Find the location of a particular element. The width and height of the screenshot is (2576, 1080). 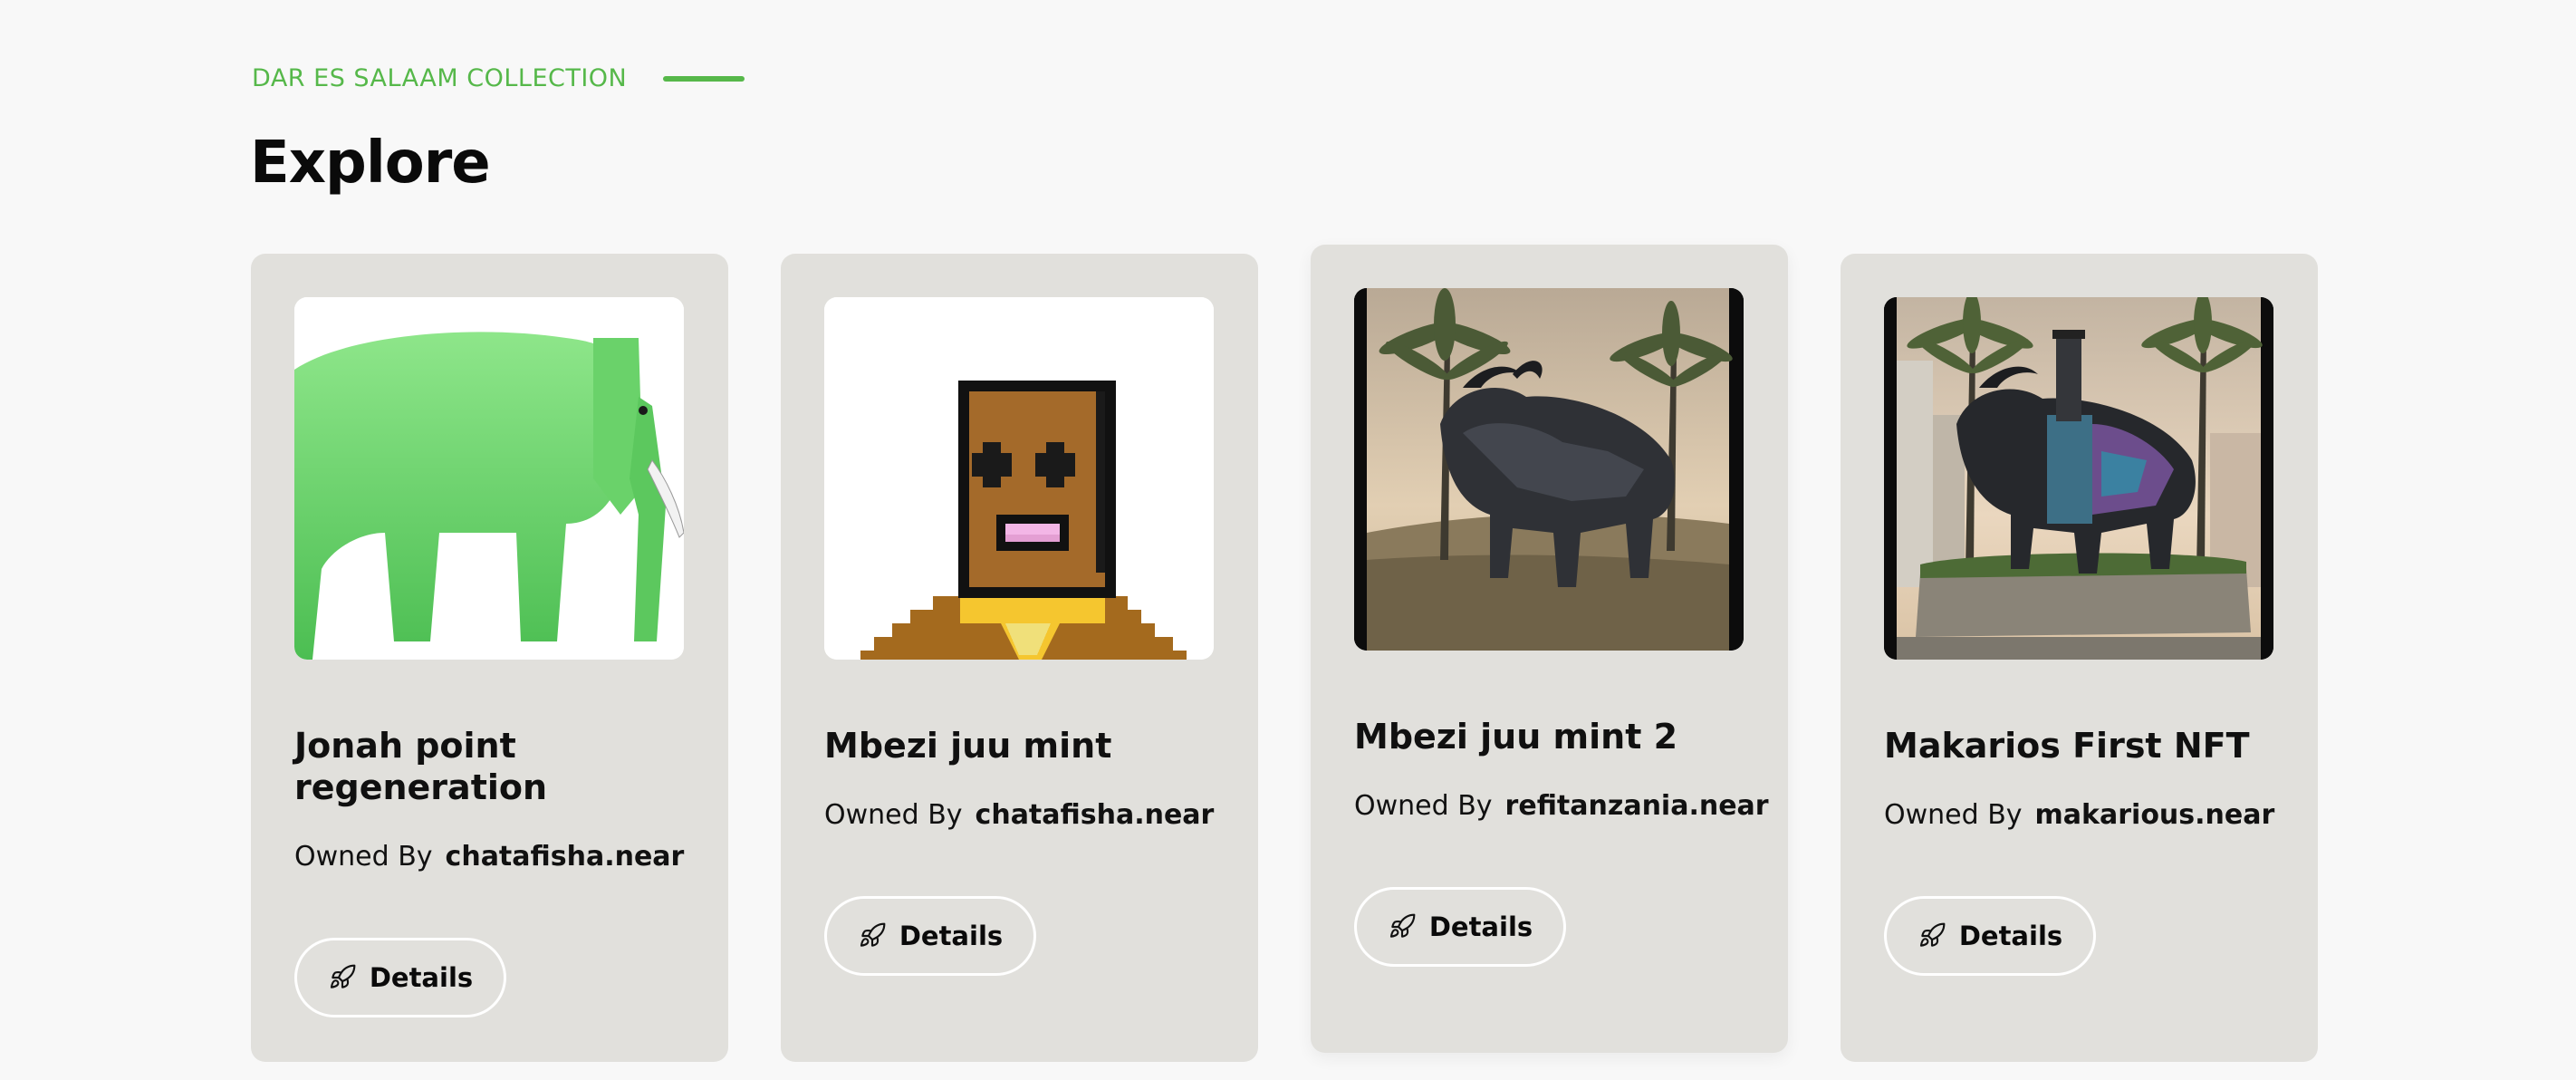

eyebrow-divider is located at coordinates (704, 79).